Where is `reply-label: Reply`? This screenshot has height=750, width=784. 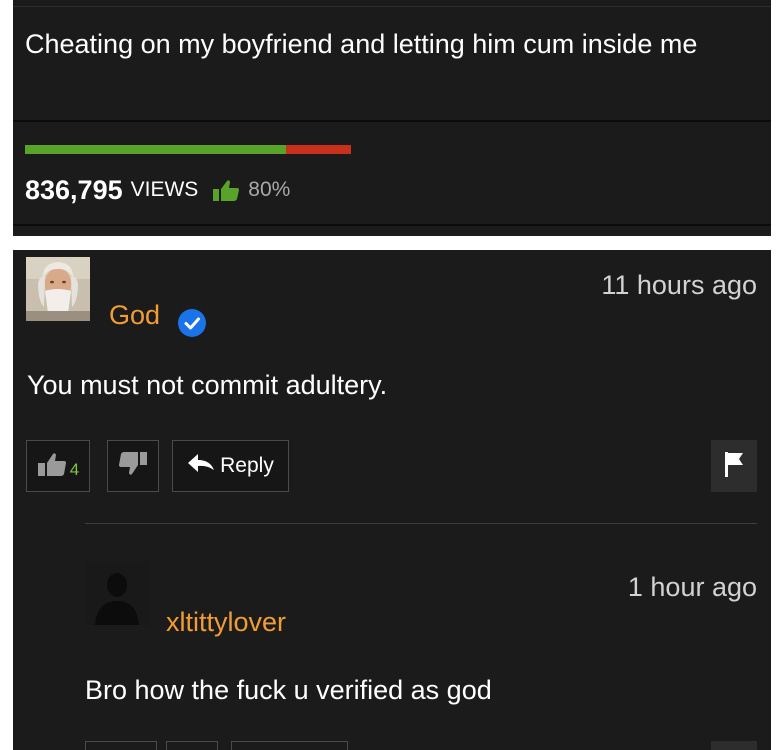 reply-label: Reply is located at coordinates (247, 465).